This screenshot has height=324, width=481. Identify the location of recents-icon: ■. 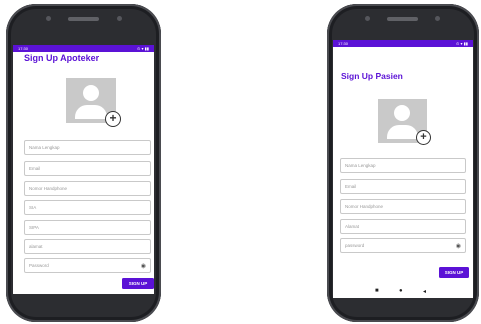
(377, 291).